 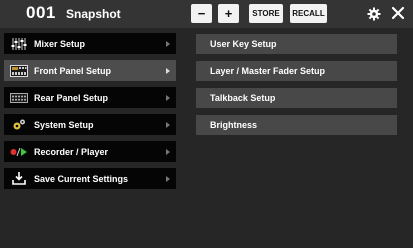 I want to click on save-download-icon, so click(x=19, y=178).